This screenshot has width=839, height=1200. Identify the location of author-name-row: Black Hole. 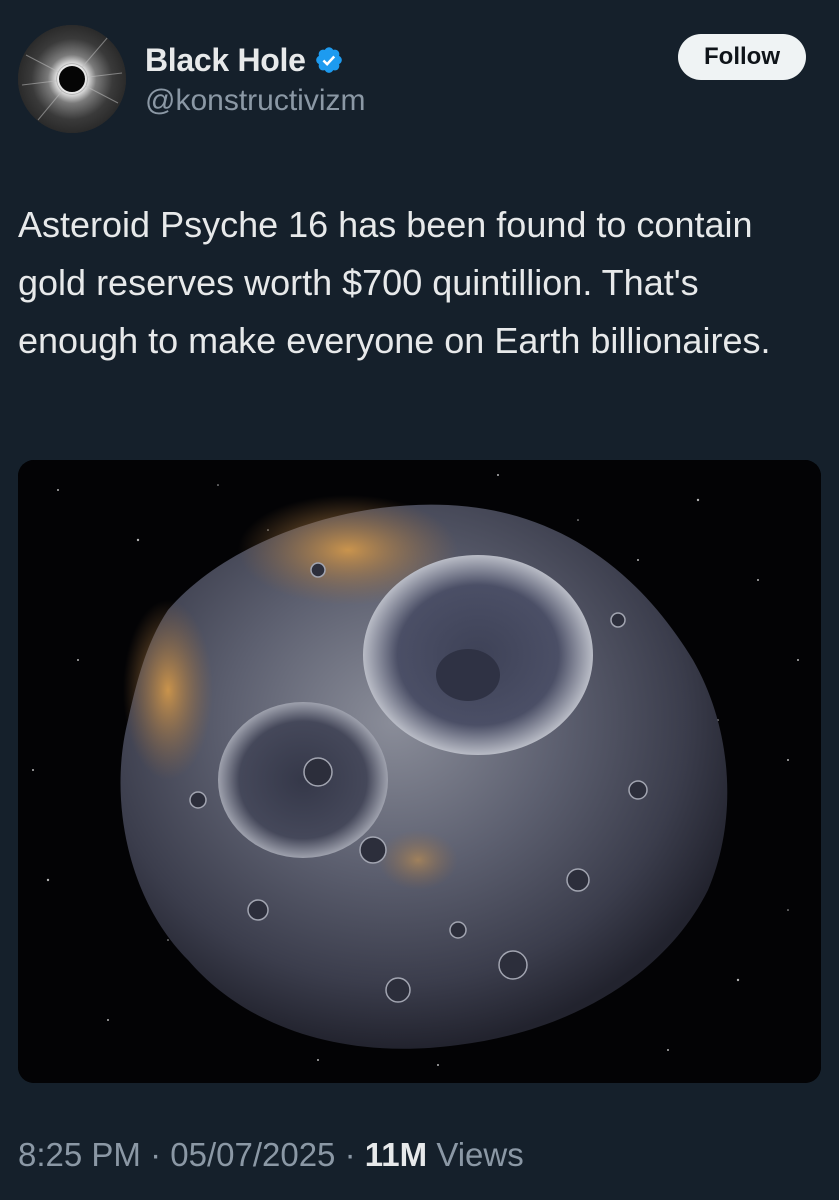
(244, 60).